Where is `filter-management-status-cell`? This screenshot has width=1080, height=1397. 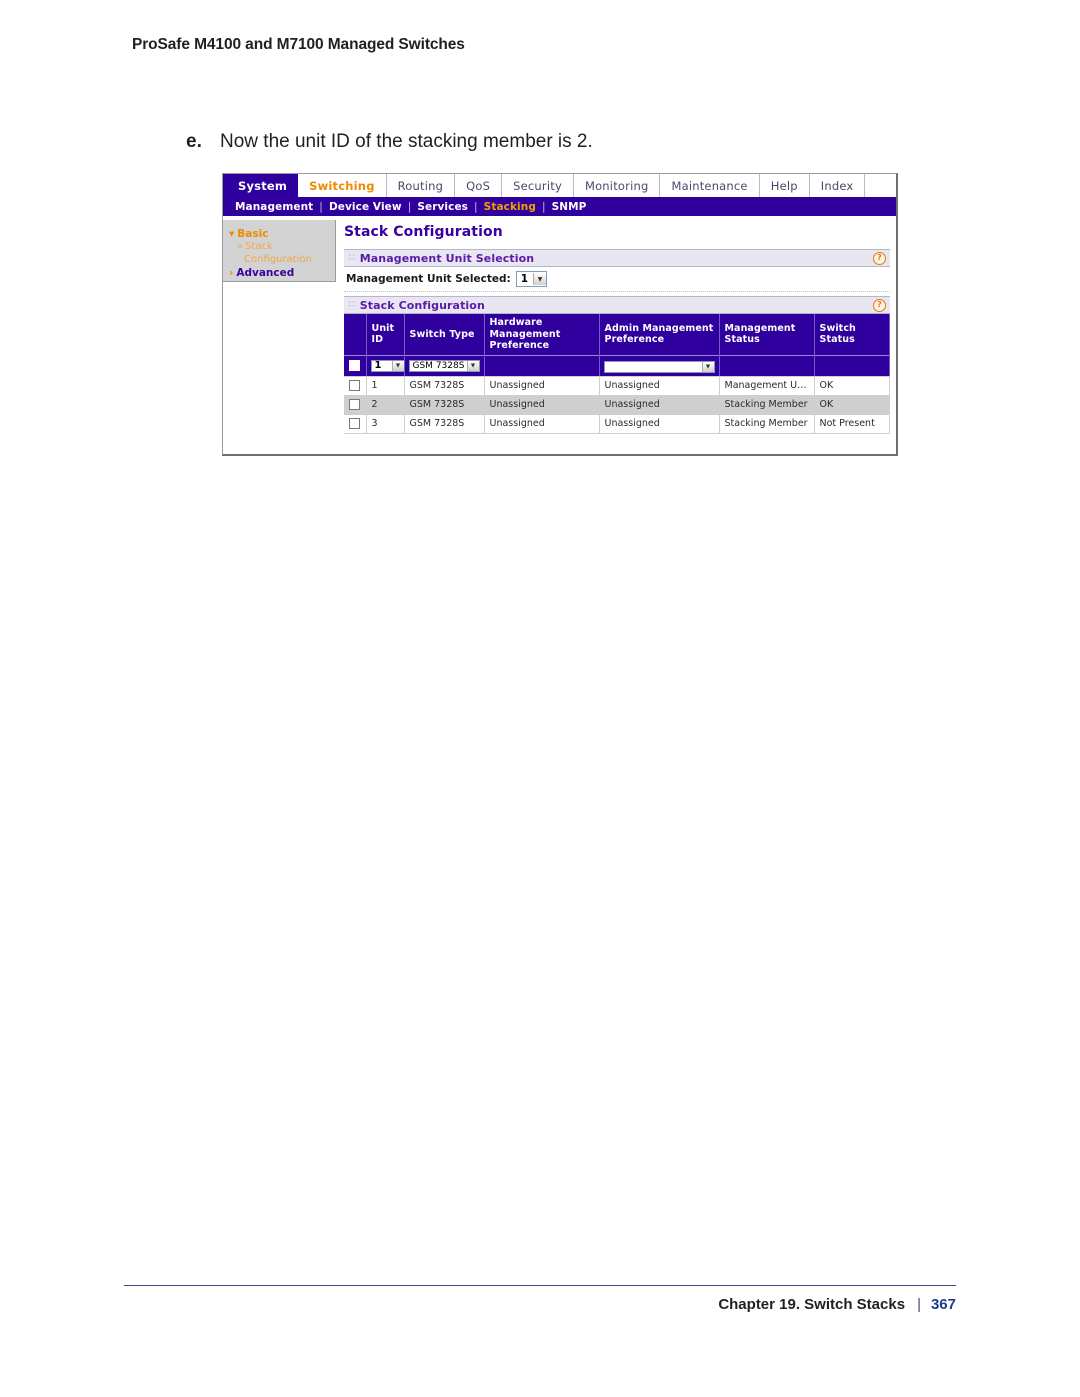 filter-management-status-cell is located at coordinates (767, 365).